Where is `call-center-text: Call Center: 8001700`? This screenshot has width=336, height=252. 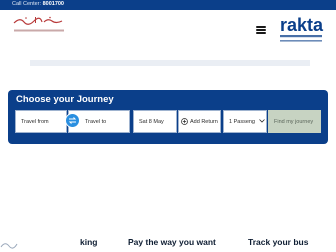 call-center-text: Call Center: 8001700 is located at coordinates (38, 4).